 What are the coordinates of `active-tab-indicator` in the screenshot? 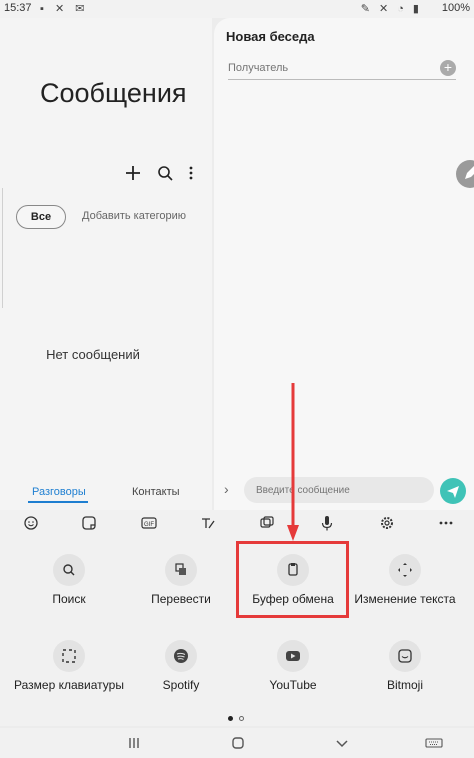 It's located at (58, 502).